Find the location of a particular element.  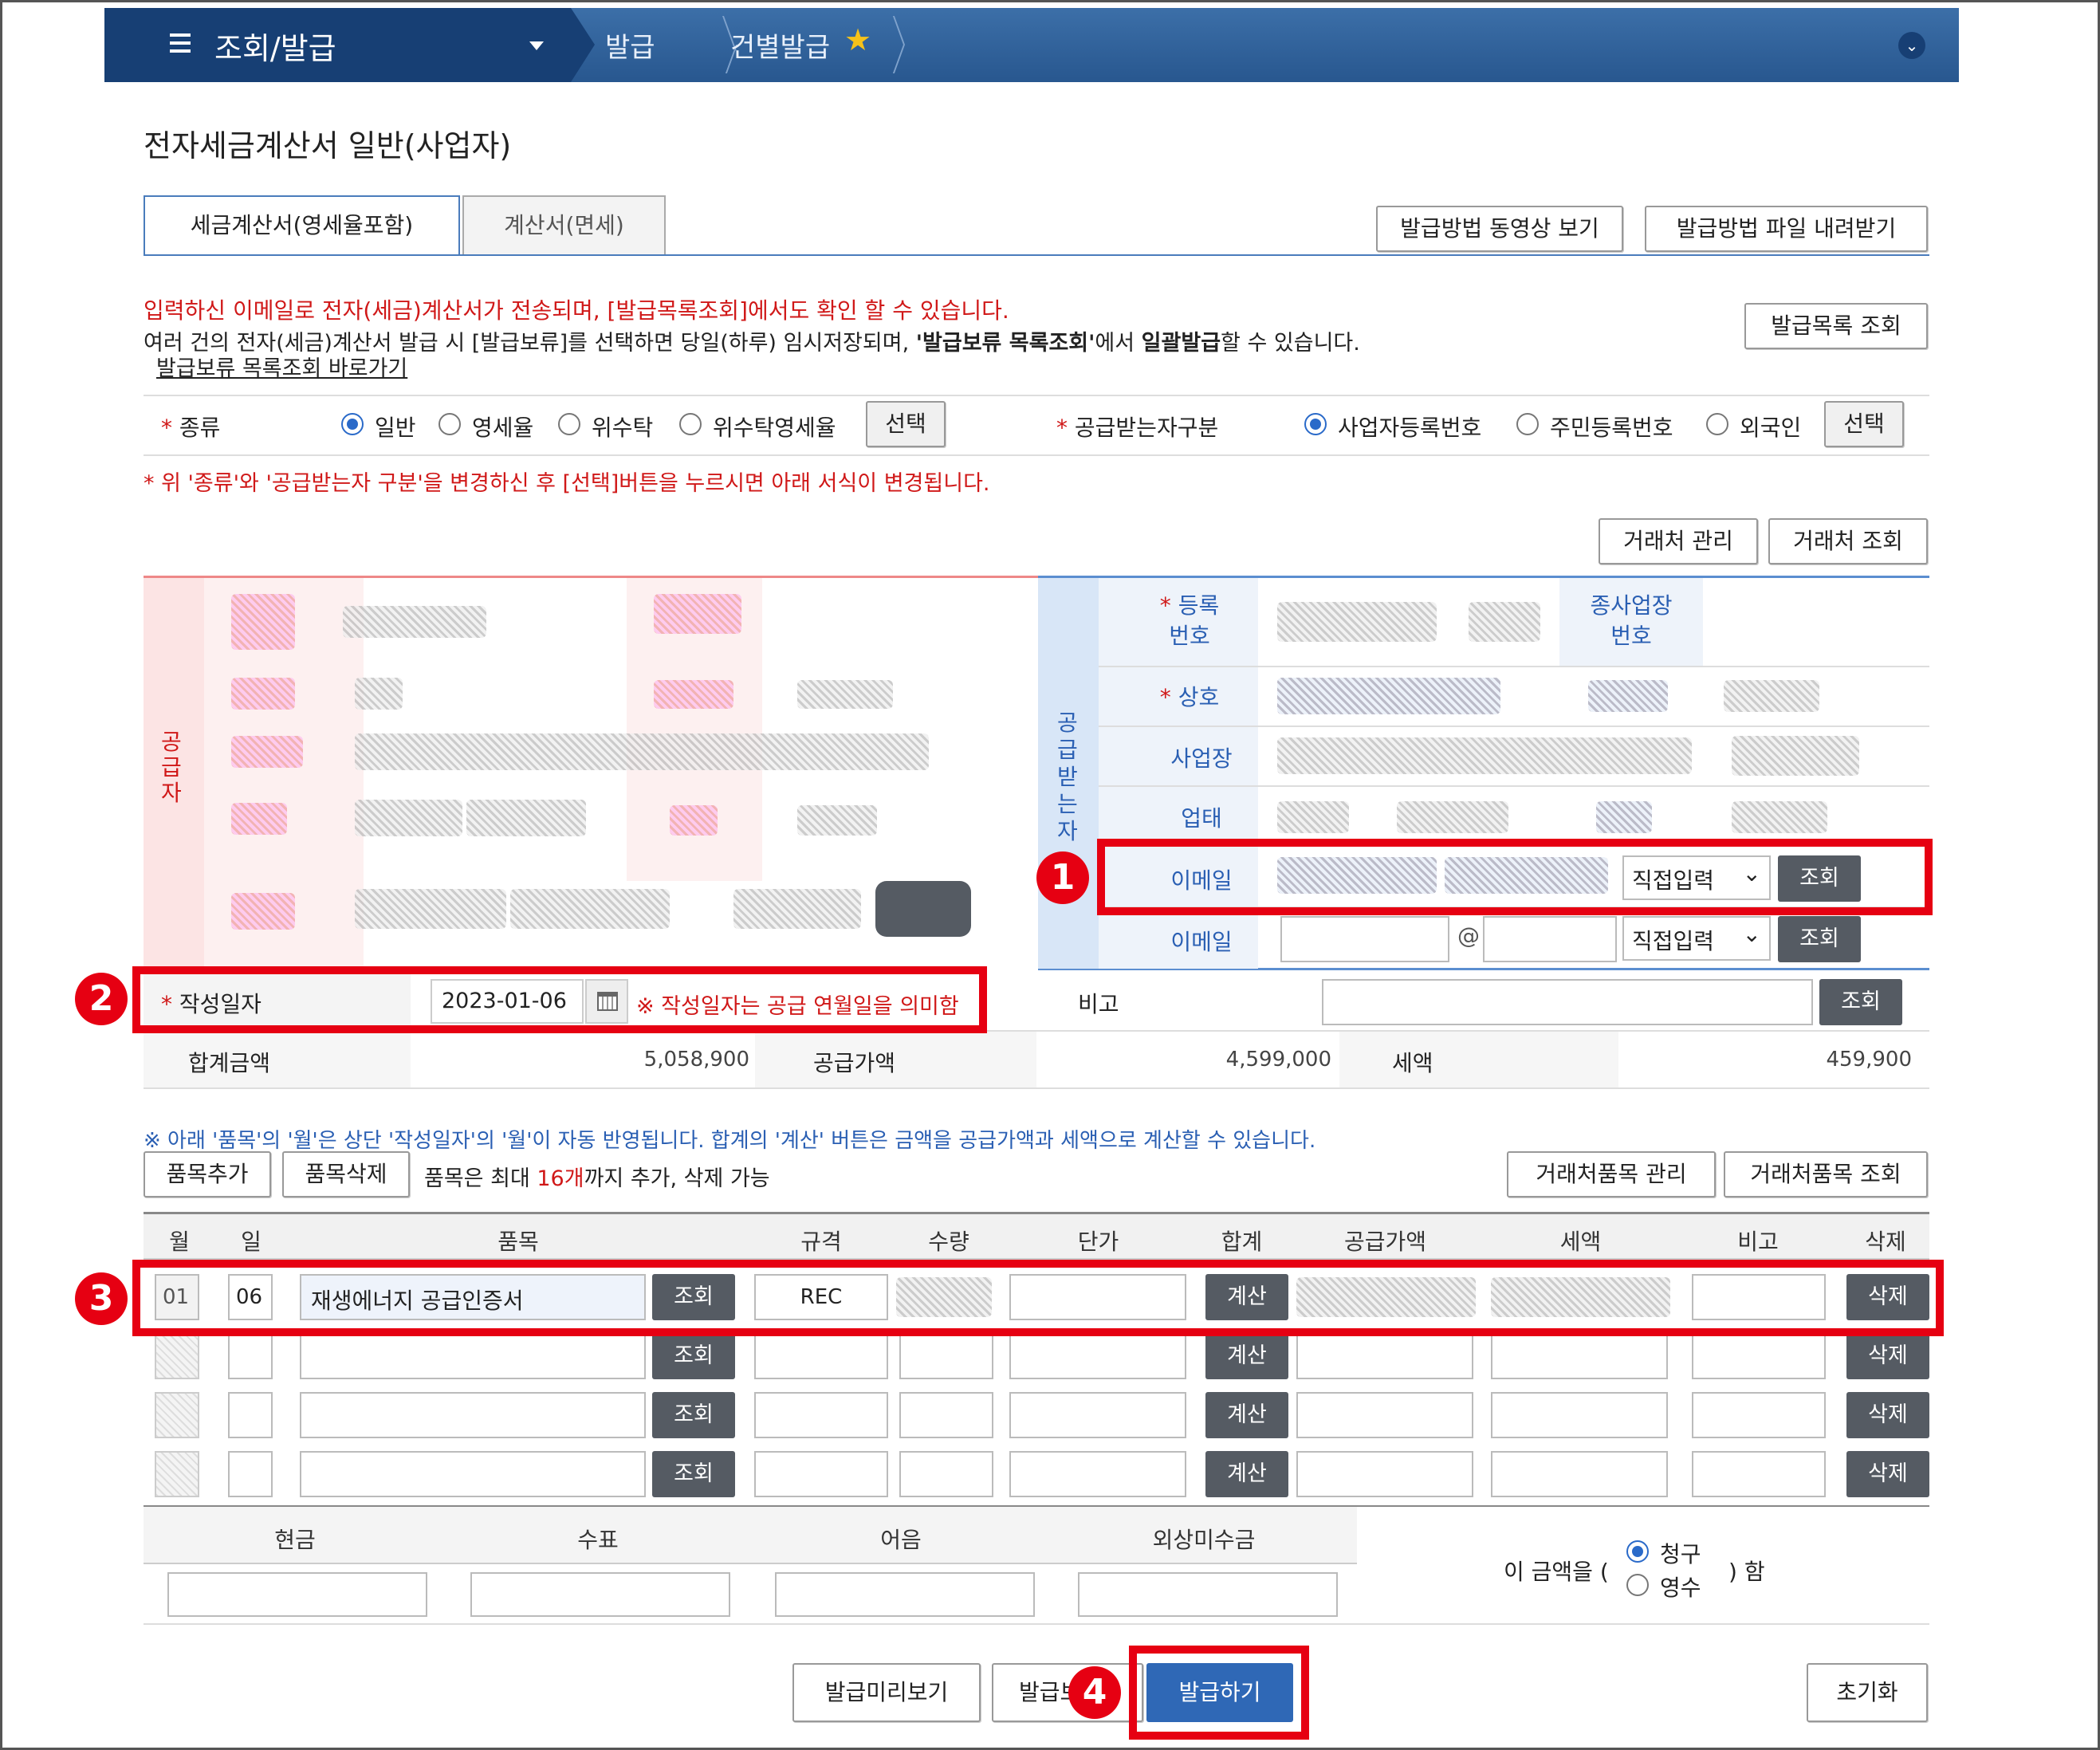

row2-qty-input is located at coordinates (946, 1356).